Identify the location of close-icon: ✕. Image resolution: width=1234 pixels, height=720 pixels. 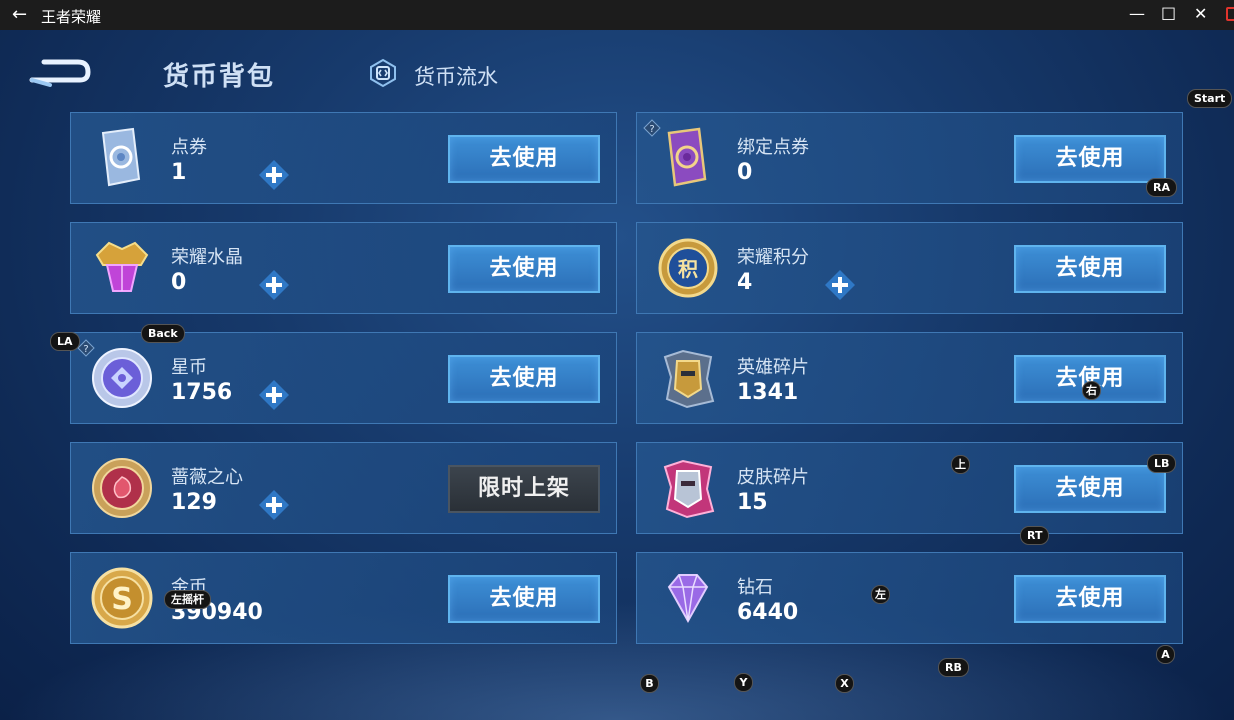
(1200, 13).